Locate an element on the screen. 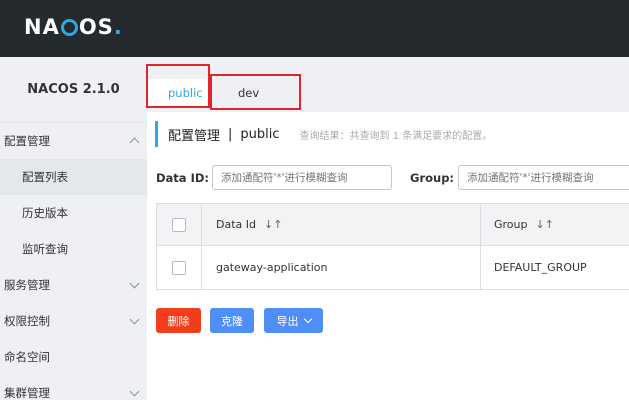  sidebar-item-label: 集群管理 is located at coordinates (27, 393).